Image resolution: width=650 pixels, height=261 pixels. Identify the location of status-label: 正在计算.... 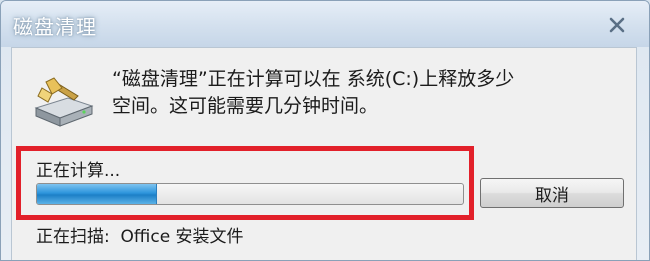
(78, 171).